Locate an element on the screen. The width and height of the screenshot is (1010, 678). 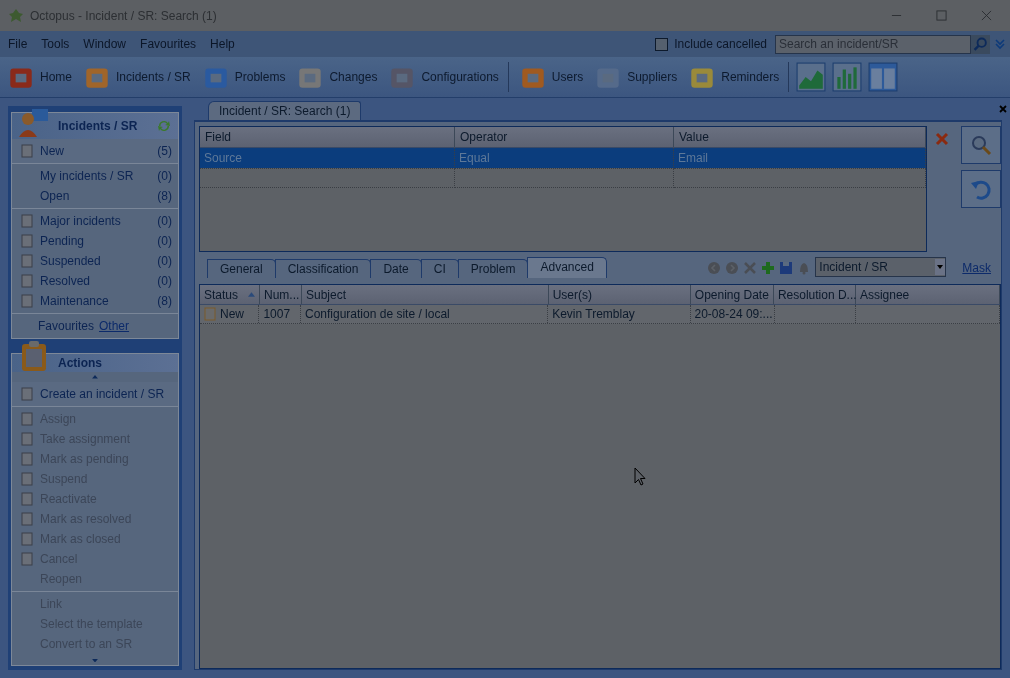
nav-item: My incidents / SR (0) is located at coordinates (95, 176).